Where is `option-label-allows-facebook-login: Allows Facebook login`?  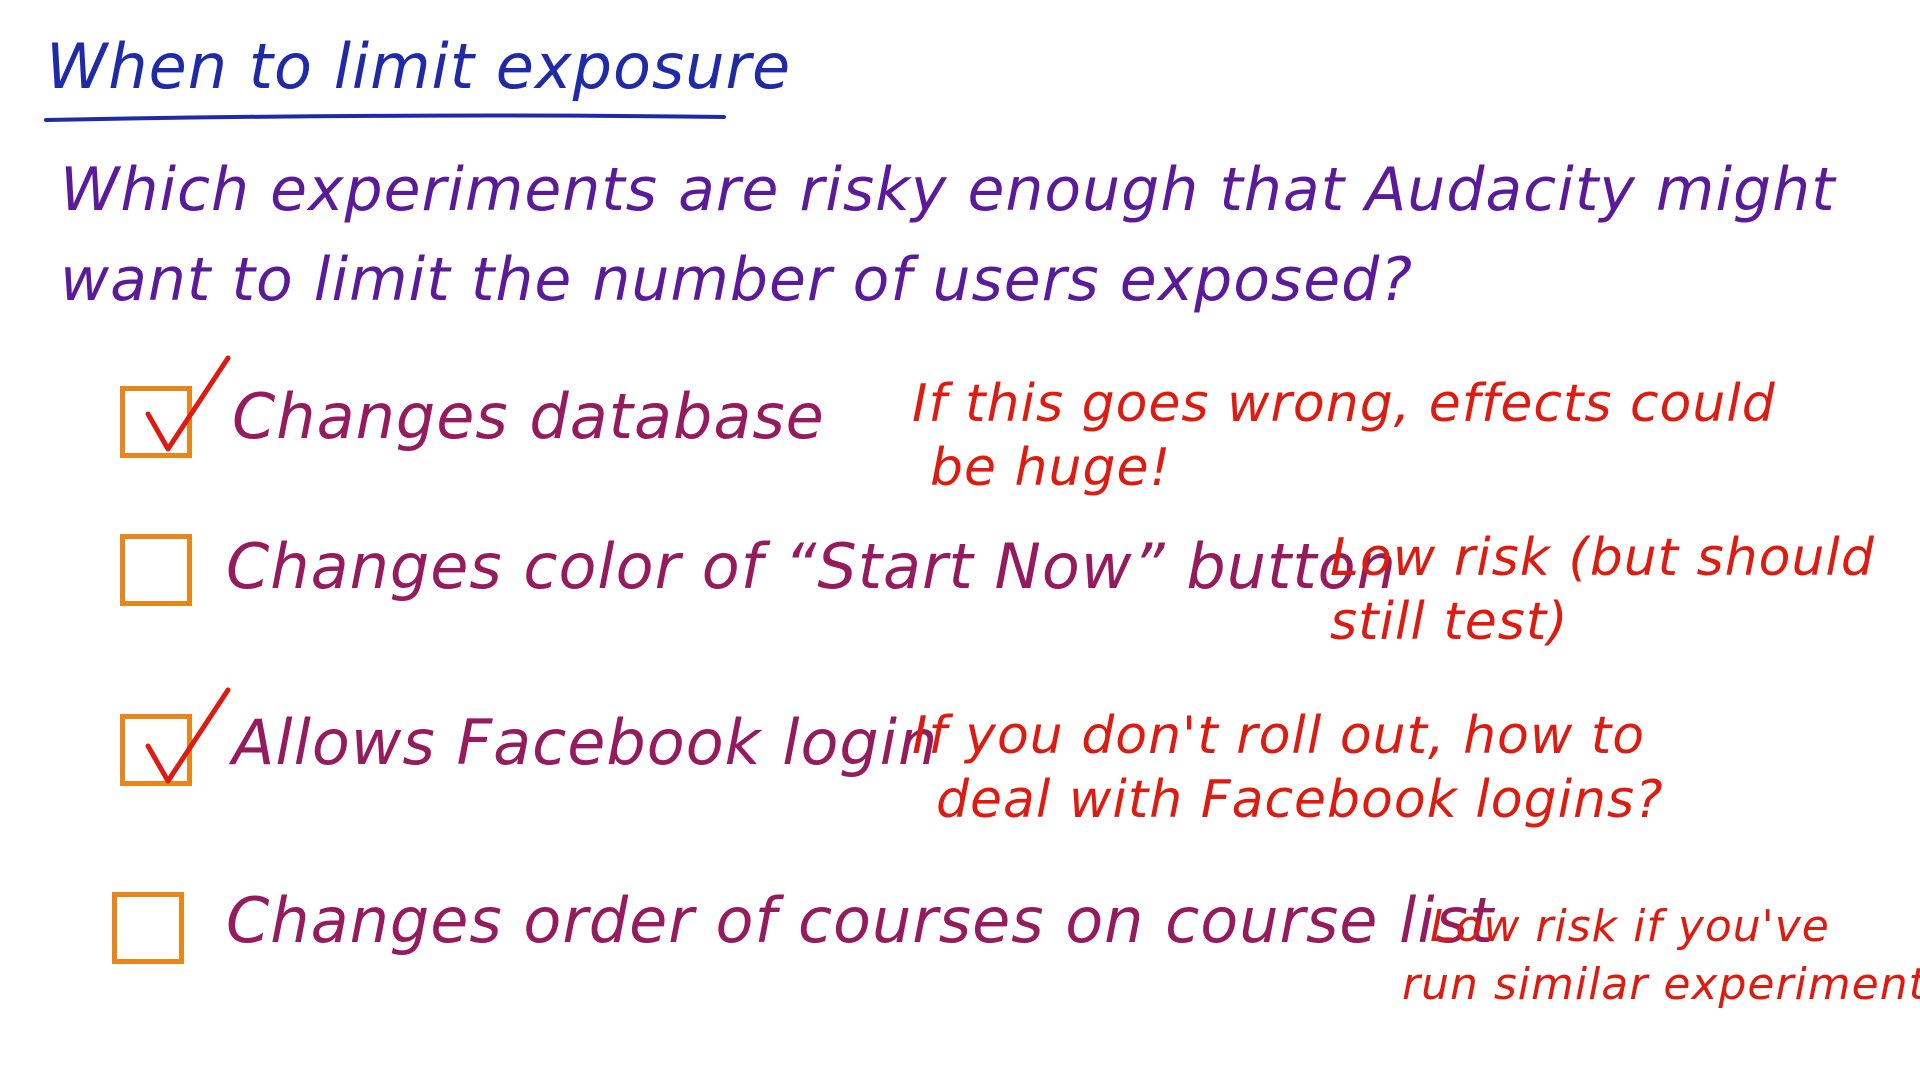
option-label-allows-facebook-login: Allows Facebook login is located at coordinates (585, 742).